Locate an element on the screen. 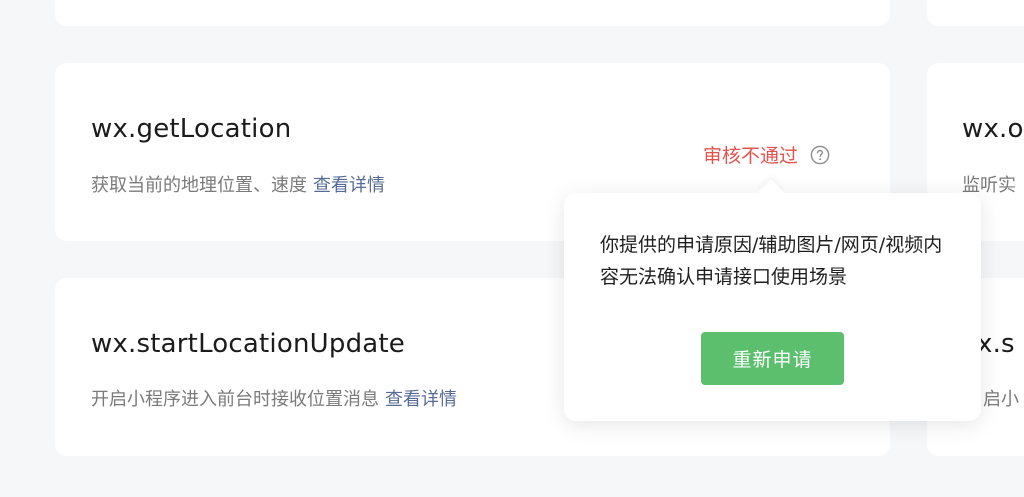 The height and width of the screenshot is (497, 1024). api-desc-partial: 启小 is located at coordinates (1001, 399).